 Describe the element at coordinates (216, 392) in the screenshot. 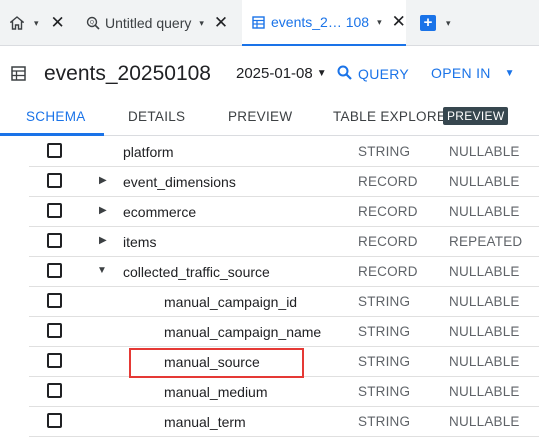

I see `field-name: manual_medium` at that location.